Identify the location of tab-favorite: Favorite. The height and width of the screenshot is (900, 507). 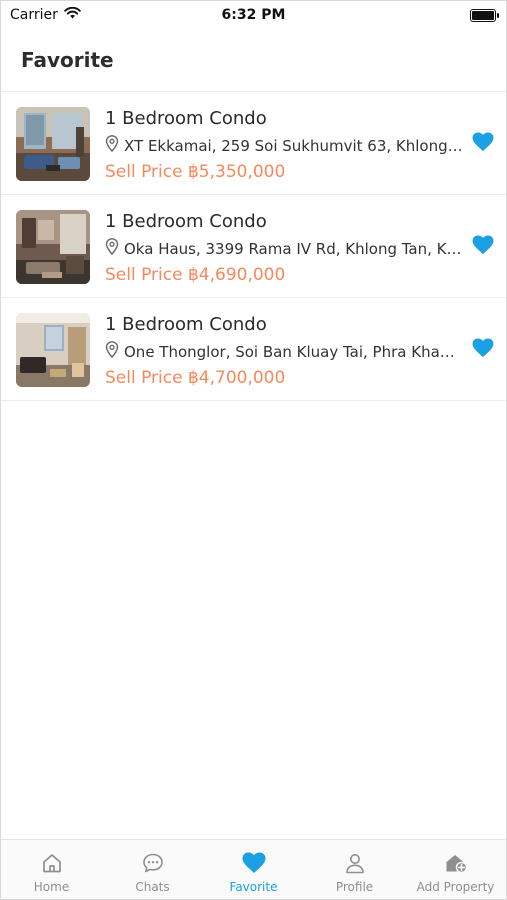
(253, 869).